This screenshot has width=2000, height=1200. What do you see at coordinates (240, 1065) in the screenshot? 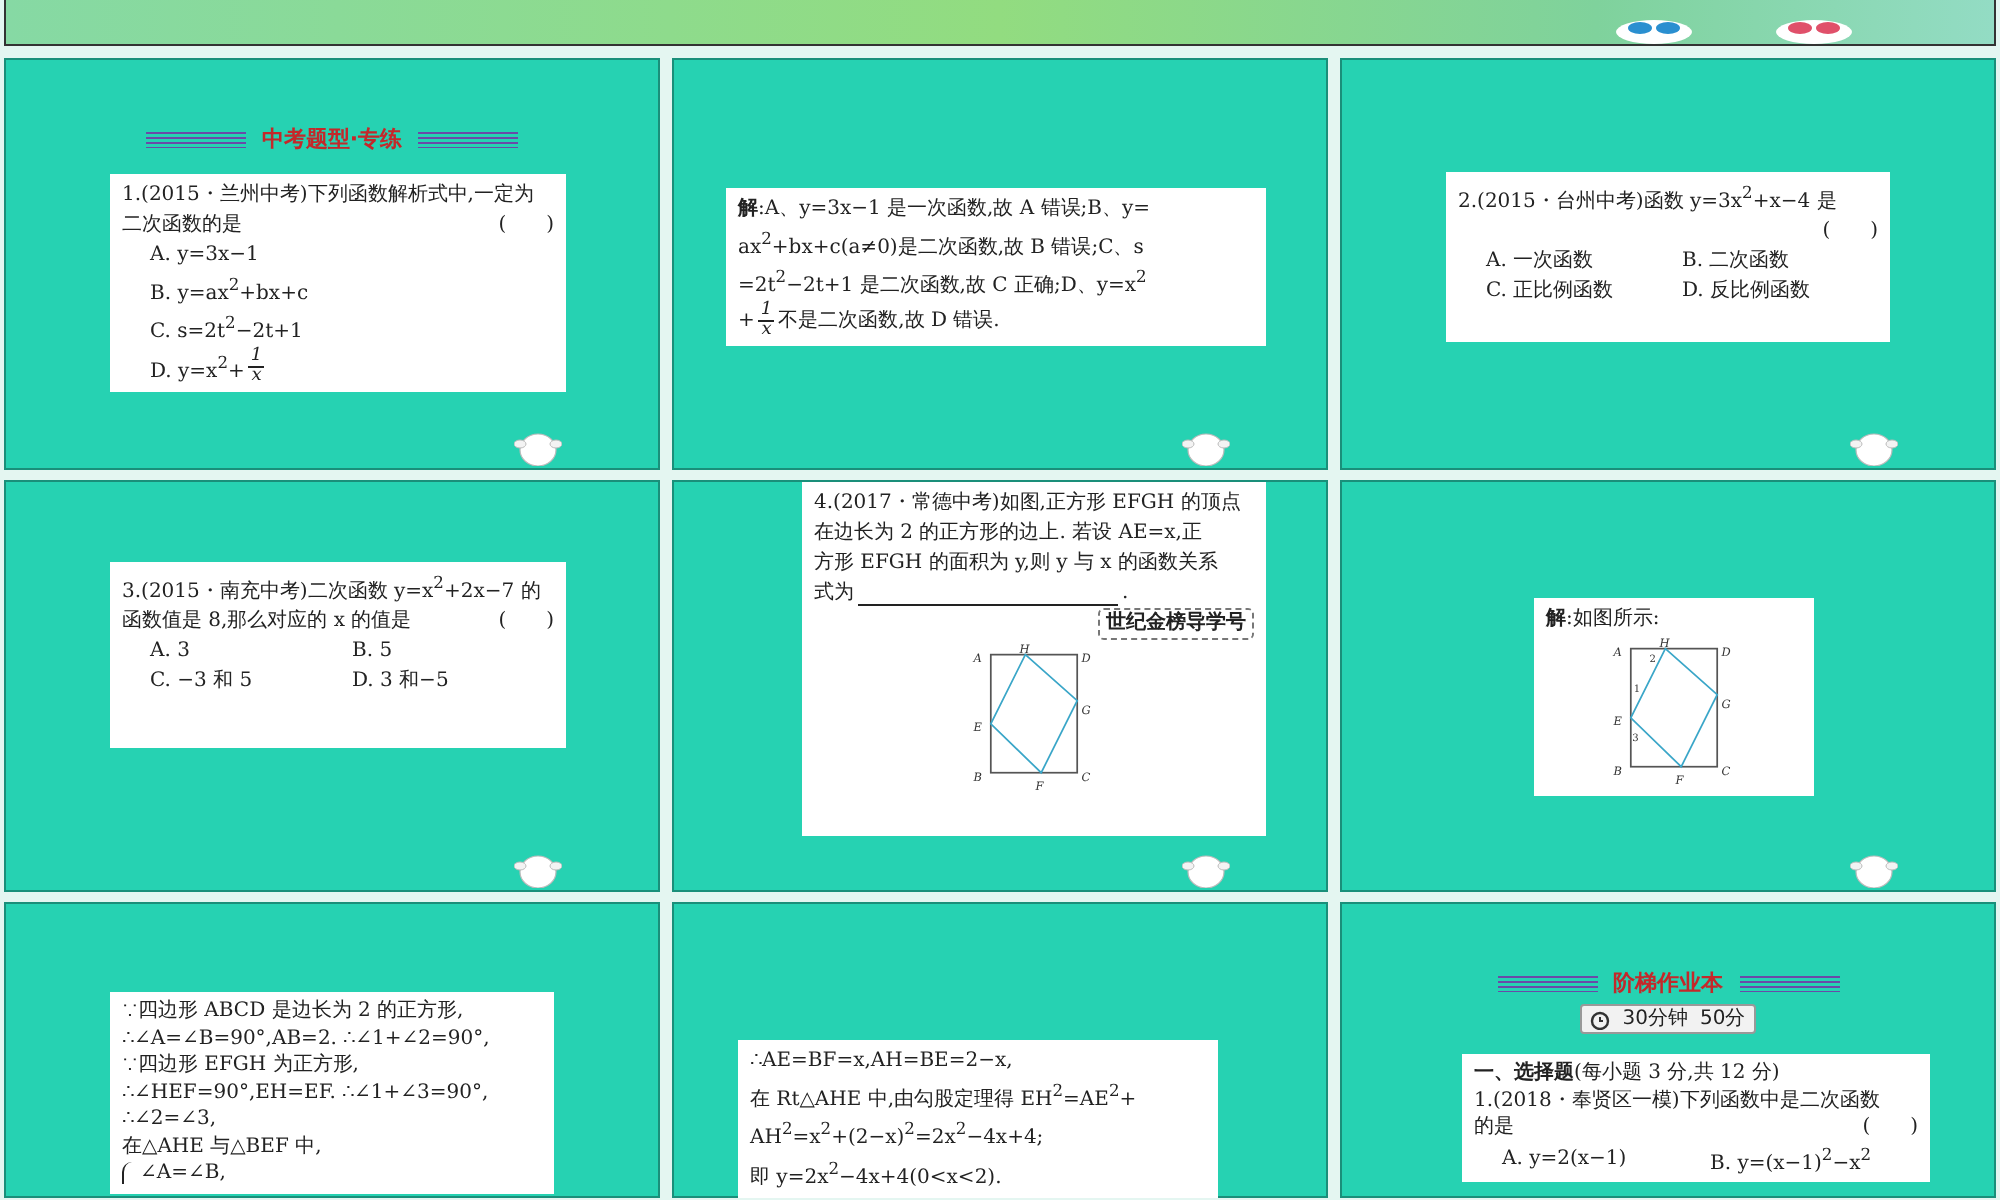
I see `text-line: ∵四边形 EFGH 为正方形,` at bounding box center [240, 1065].